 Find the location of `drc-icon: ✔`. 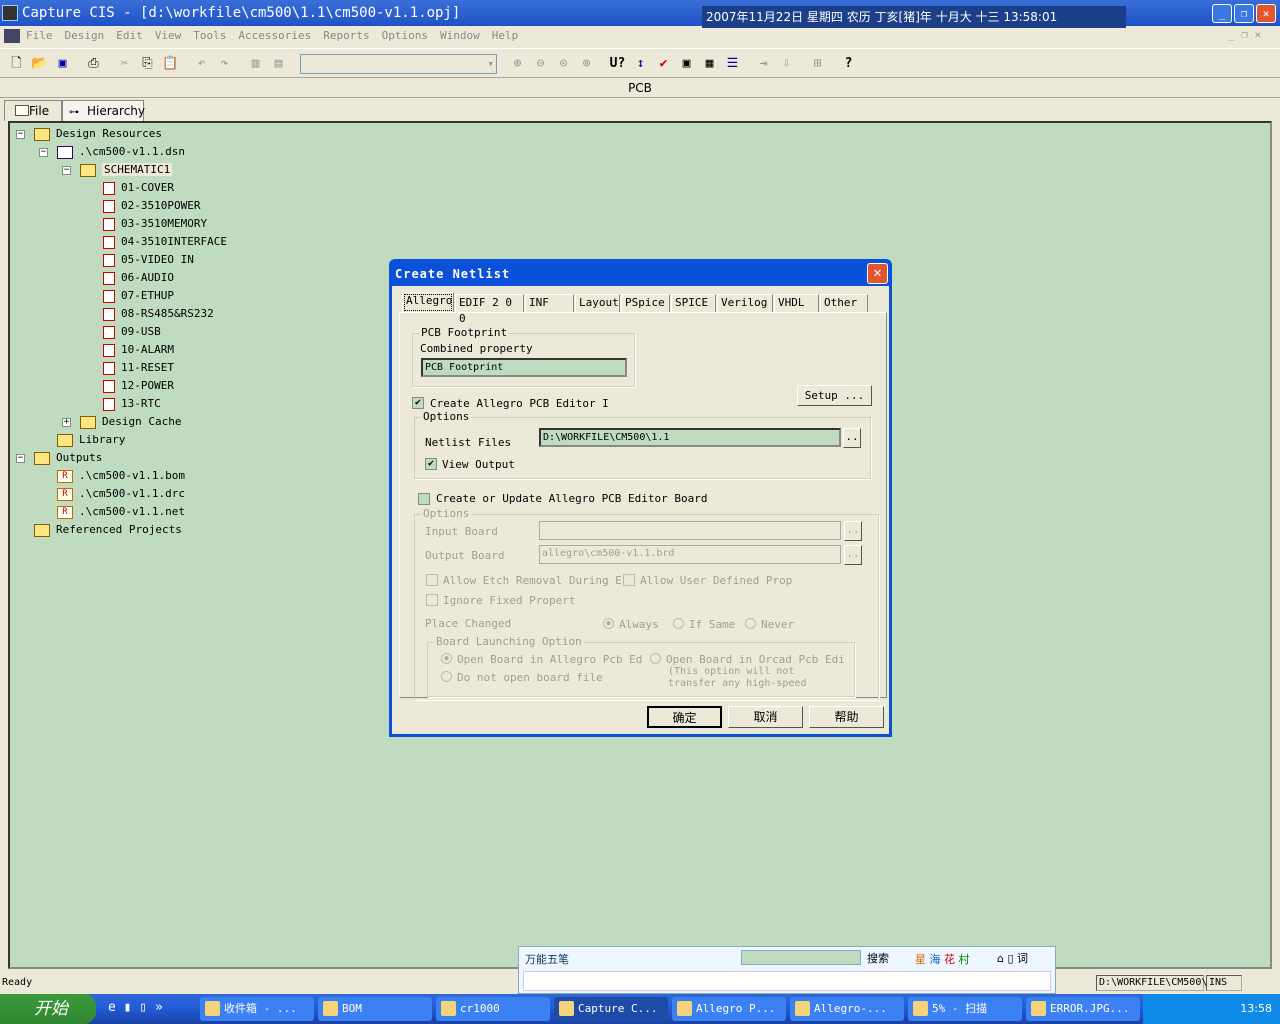

drc-icon: ✔ is located at coordinates (663, 63).